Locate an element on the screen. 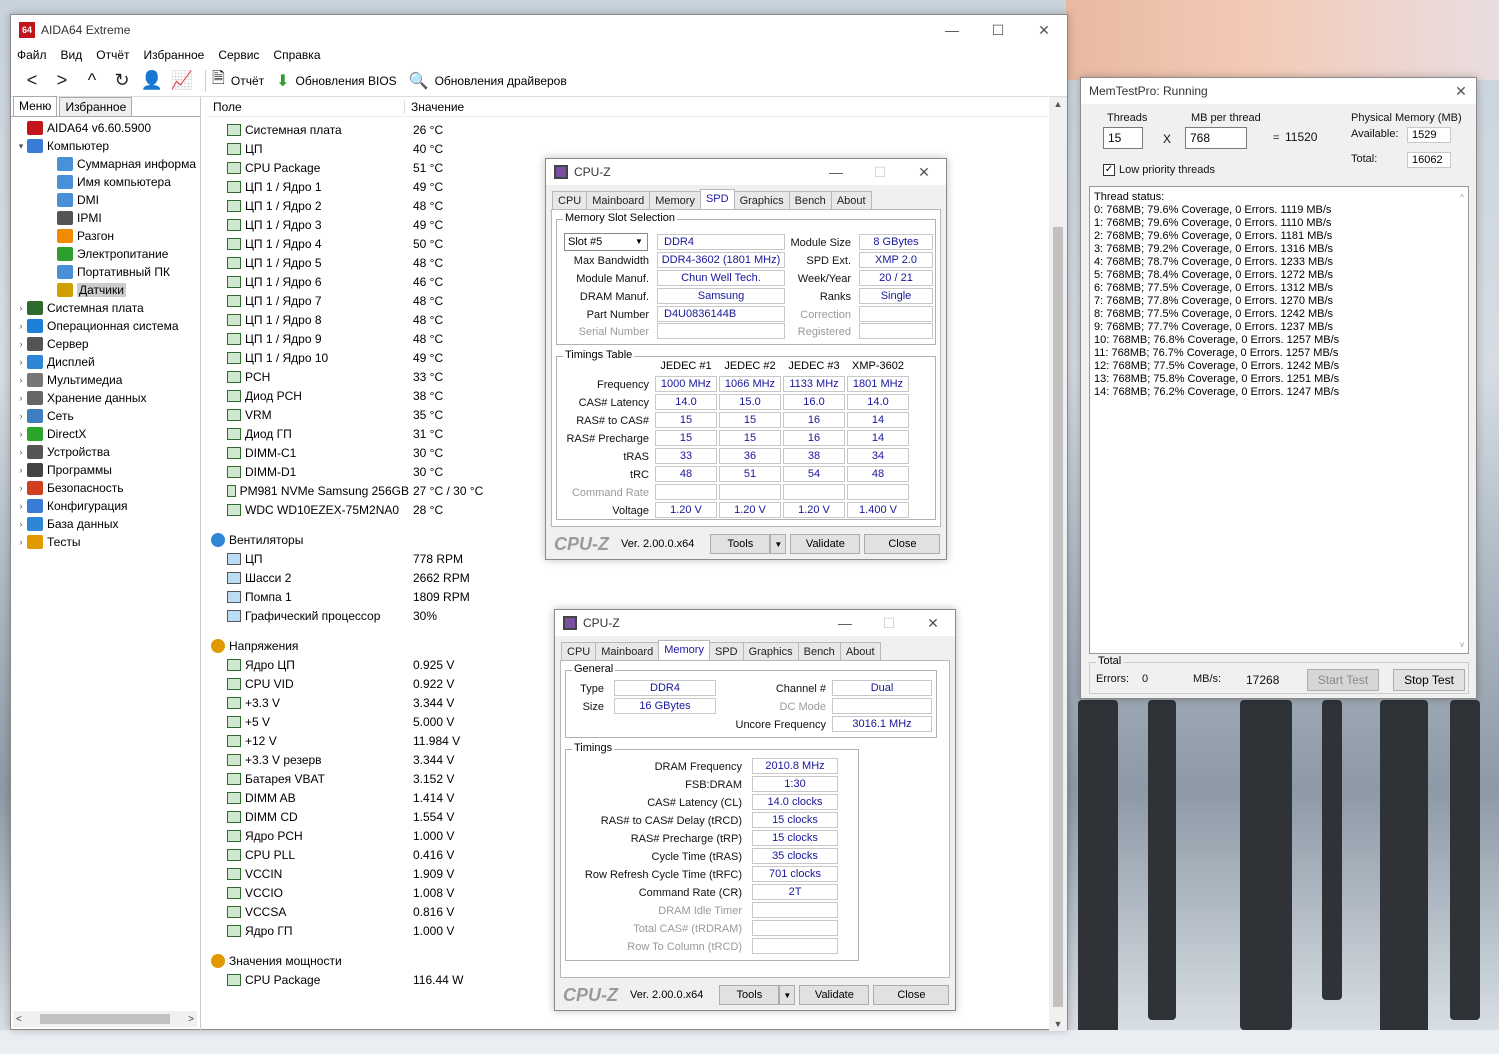  checkbox-checked-icon: ✓ is located at coordinates (1109, 170).